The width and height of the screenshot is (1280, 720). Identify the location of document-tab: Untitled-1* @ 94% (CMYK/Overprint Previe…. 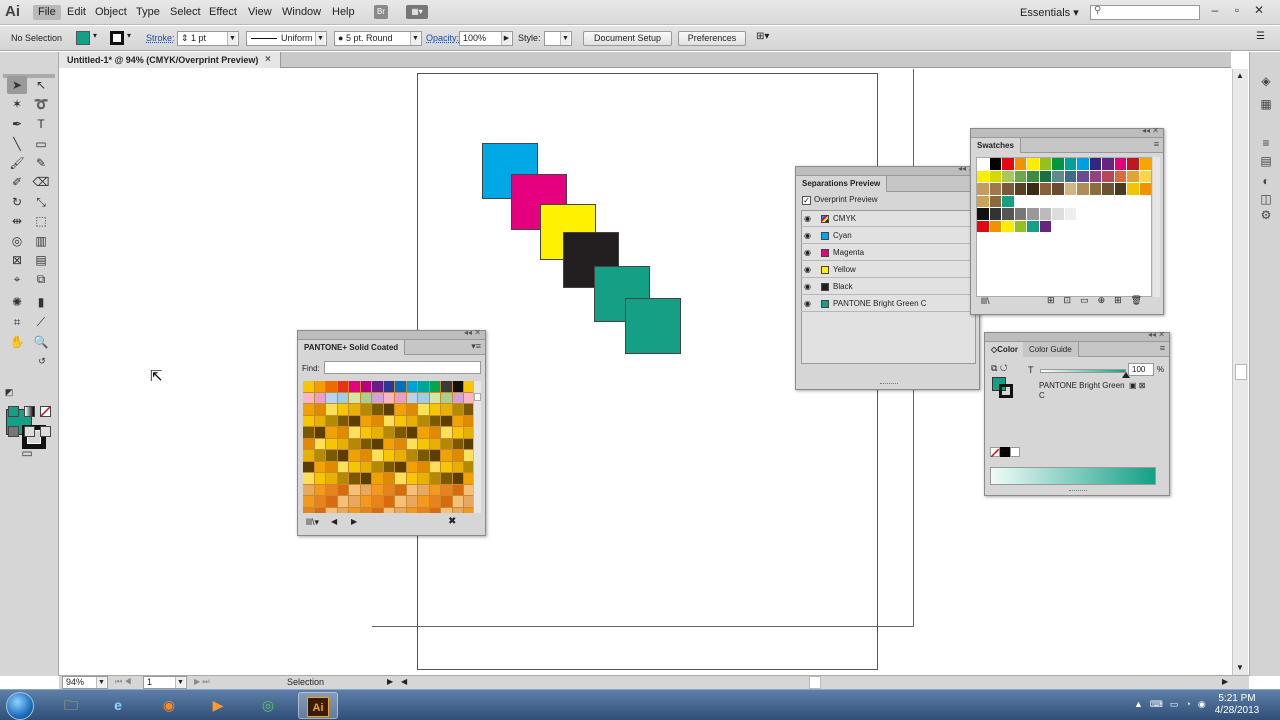
(170, 60).